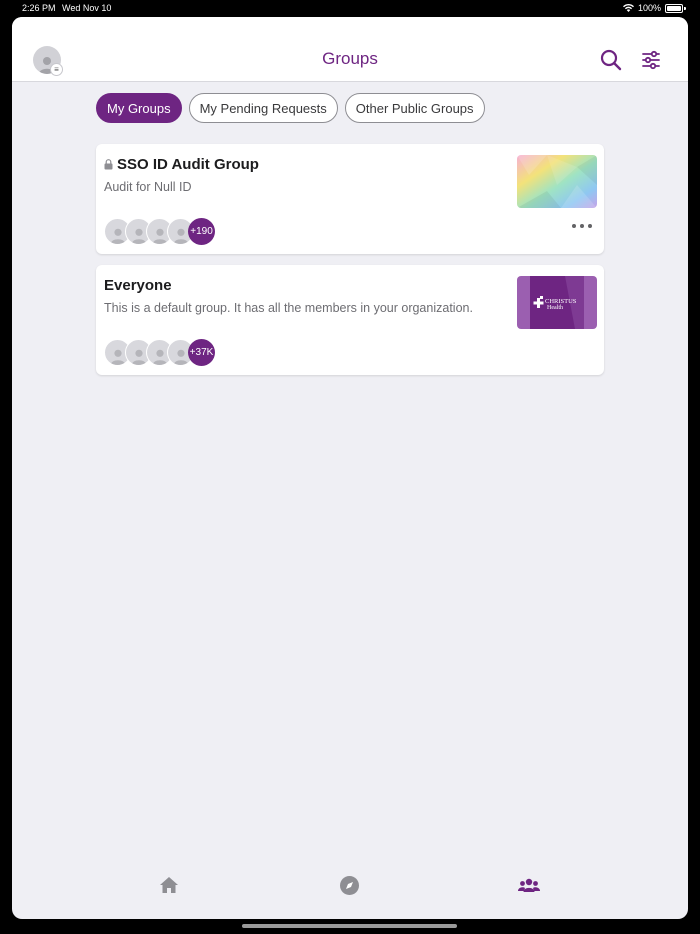  I want to click on group-name-row: Everyone, so click(138, 285).